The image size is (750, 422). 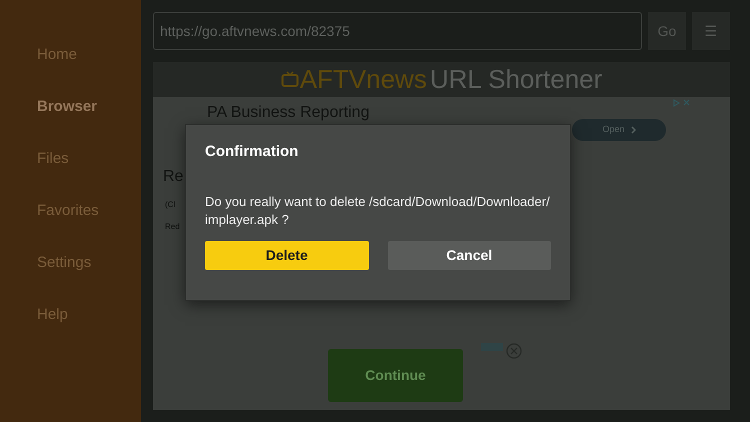 I want to click on dialog-title: Confirmation, so click(x=252, y=152).